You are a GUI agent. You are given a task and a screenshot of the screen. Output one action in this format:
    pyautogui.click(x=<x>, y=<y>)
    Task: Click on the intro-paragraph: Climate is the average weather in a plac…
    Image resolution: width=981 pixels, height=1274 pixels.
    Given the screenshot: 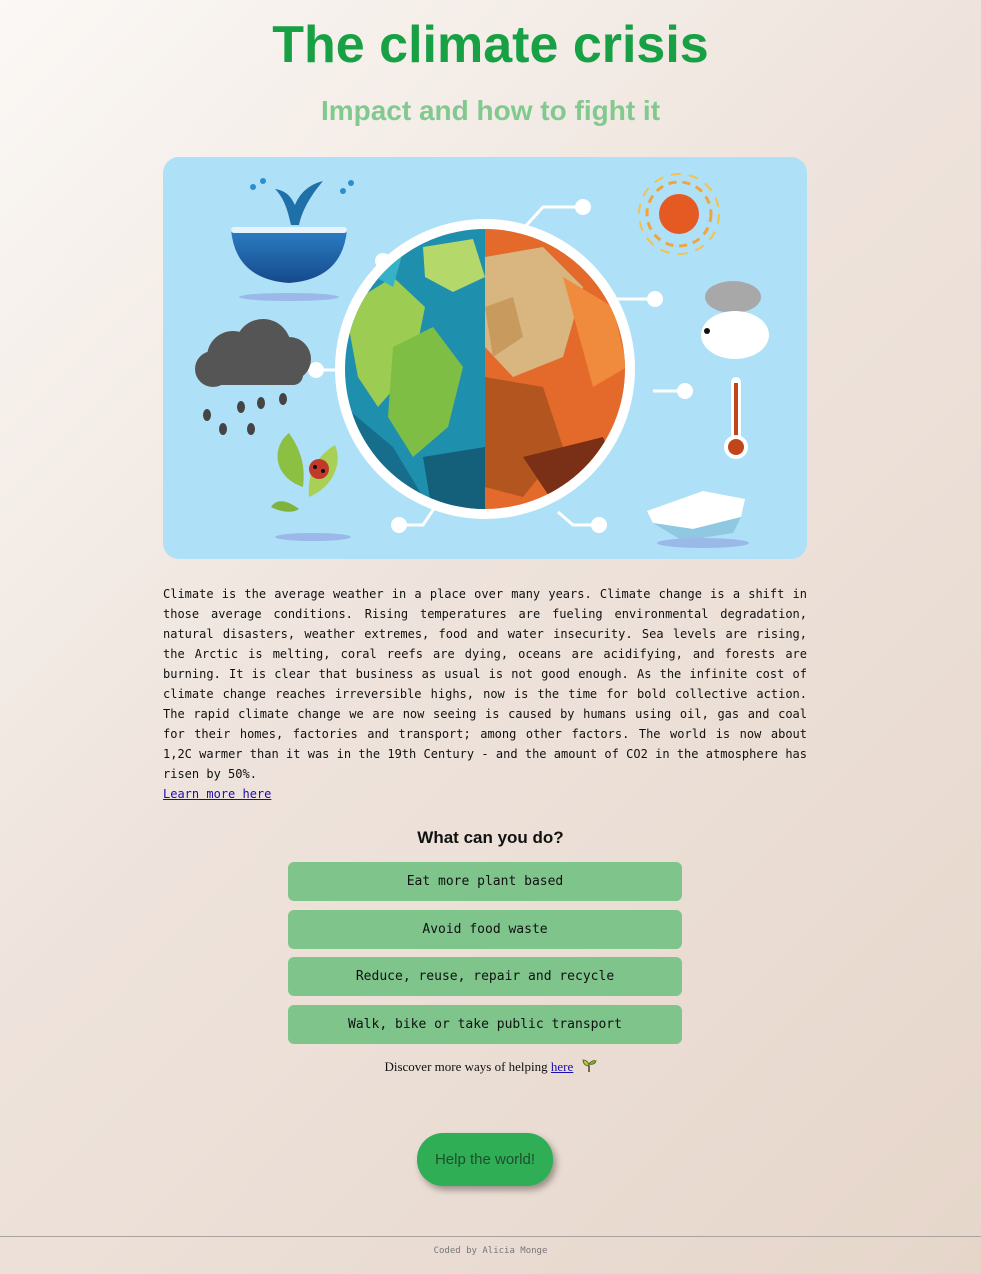 What is the action you would take?
    pyautogui.click(x=485, y=684)
    